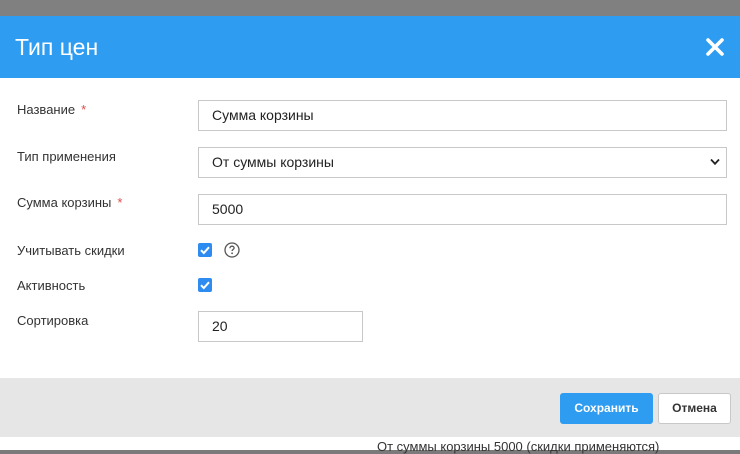 This screenshot has height=454, width=740. What do you see at coordinates (57, 47) in the screenshot?
I see `dialog-title: Тип цен` at bounding box center [57, 47].